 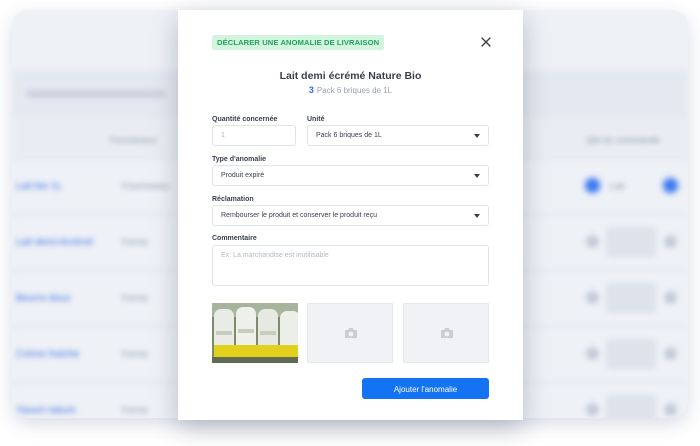 I want to click on ordered-quantity: 3, so click(x=311, y=90).